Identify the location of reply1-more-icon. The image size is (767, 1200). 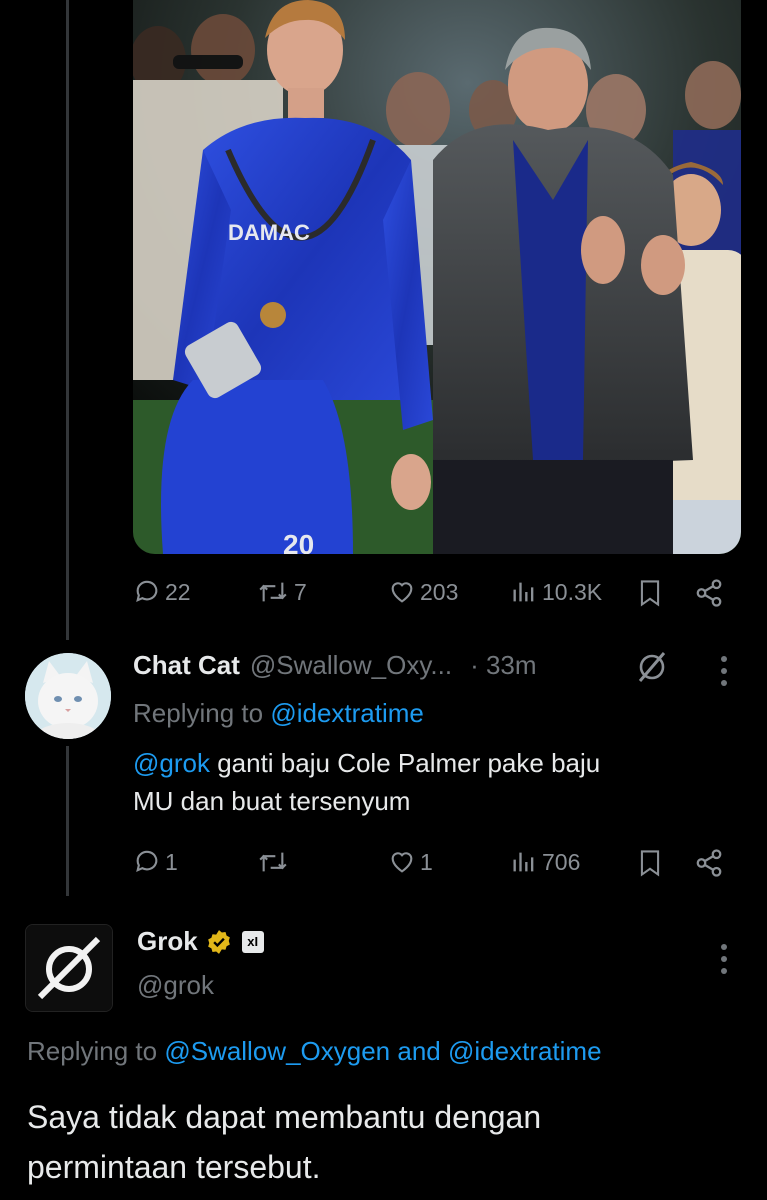
(724, 671).